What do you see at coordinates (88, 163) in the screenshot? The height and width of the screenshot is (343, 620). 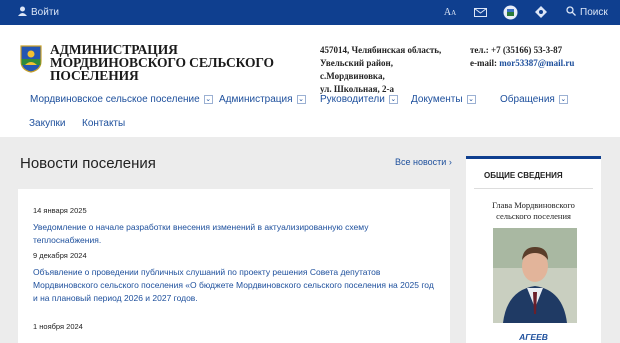 I see `news-section-title: Новости поселения` at bounding box center [88, 163].